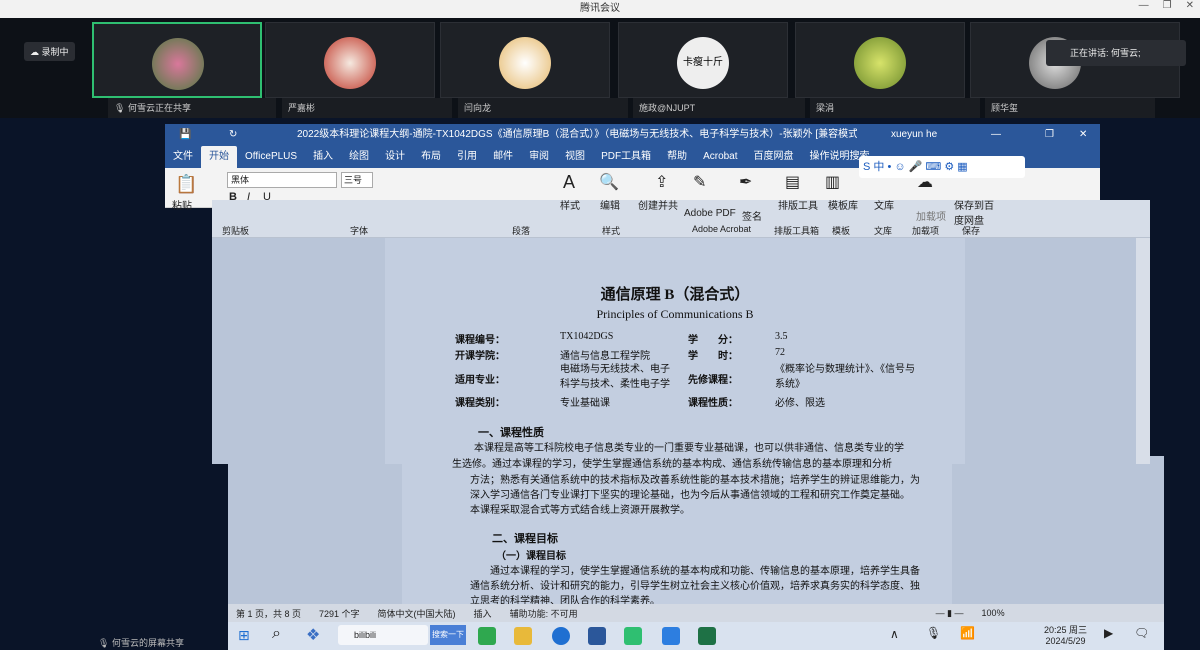  I want to click on create-share-label: 创建并共, so click(658, 204).